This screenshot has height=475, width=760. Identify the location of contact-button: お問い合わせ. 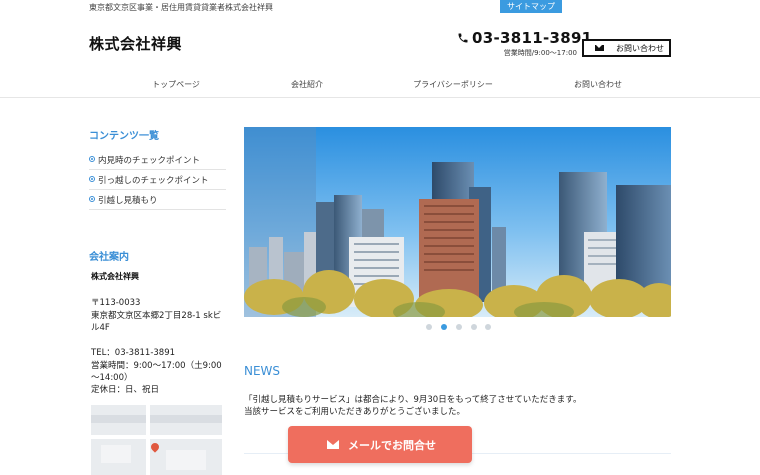
(626, 48).